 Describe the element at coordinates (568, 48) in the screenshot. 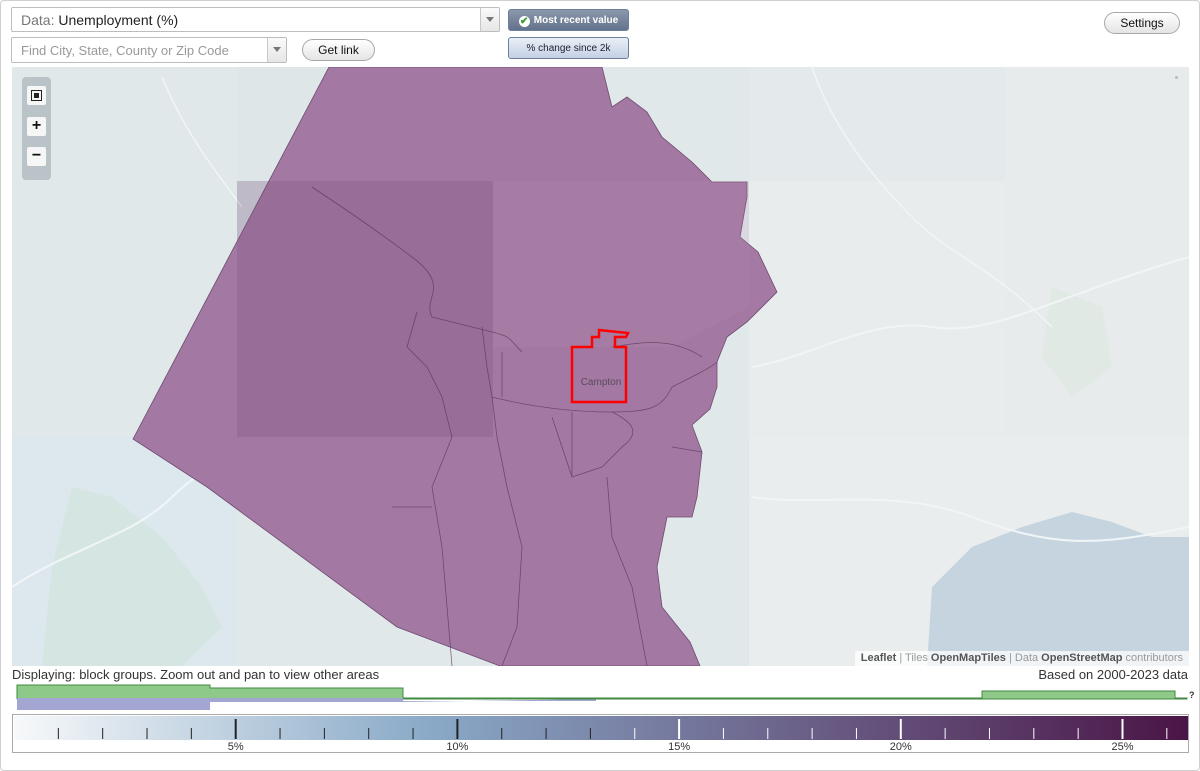

I see `percent-change-button: % change since 2k` at that location.